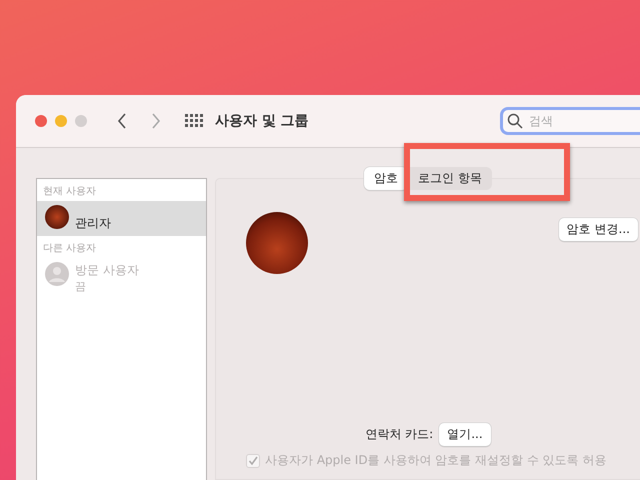  Describe the element at coordinates (81, 286) in the screenshot. I see `user-status: 끔` at that location.